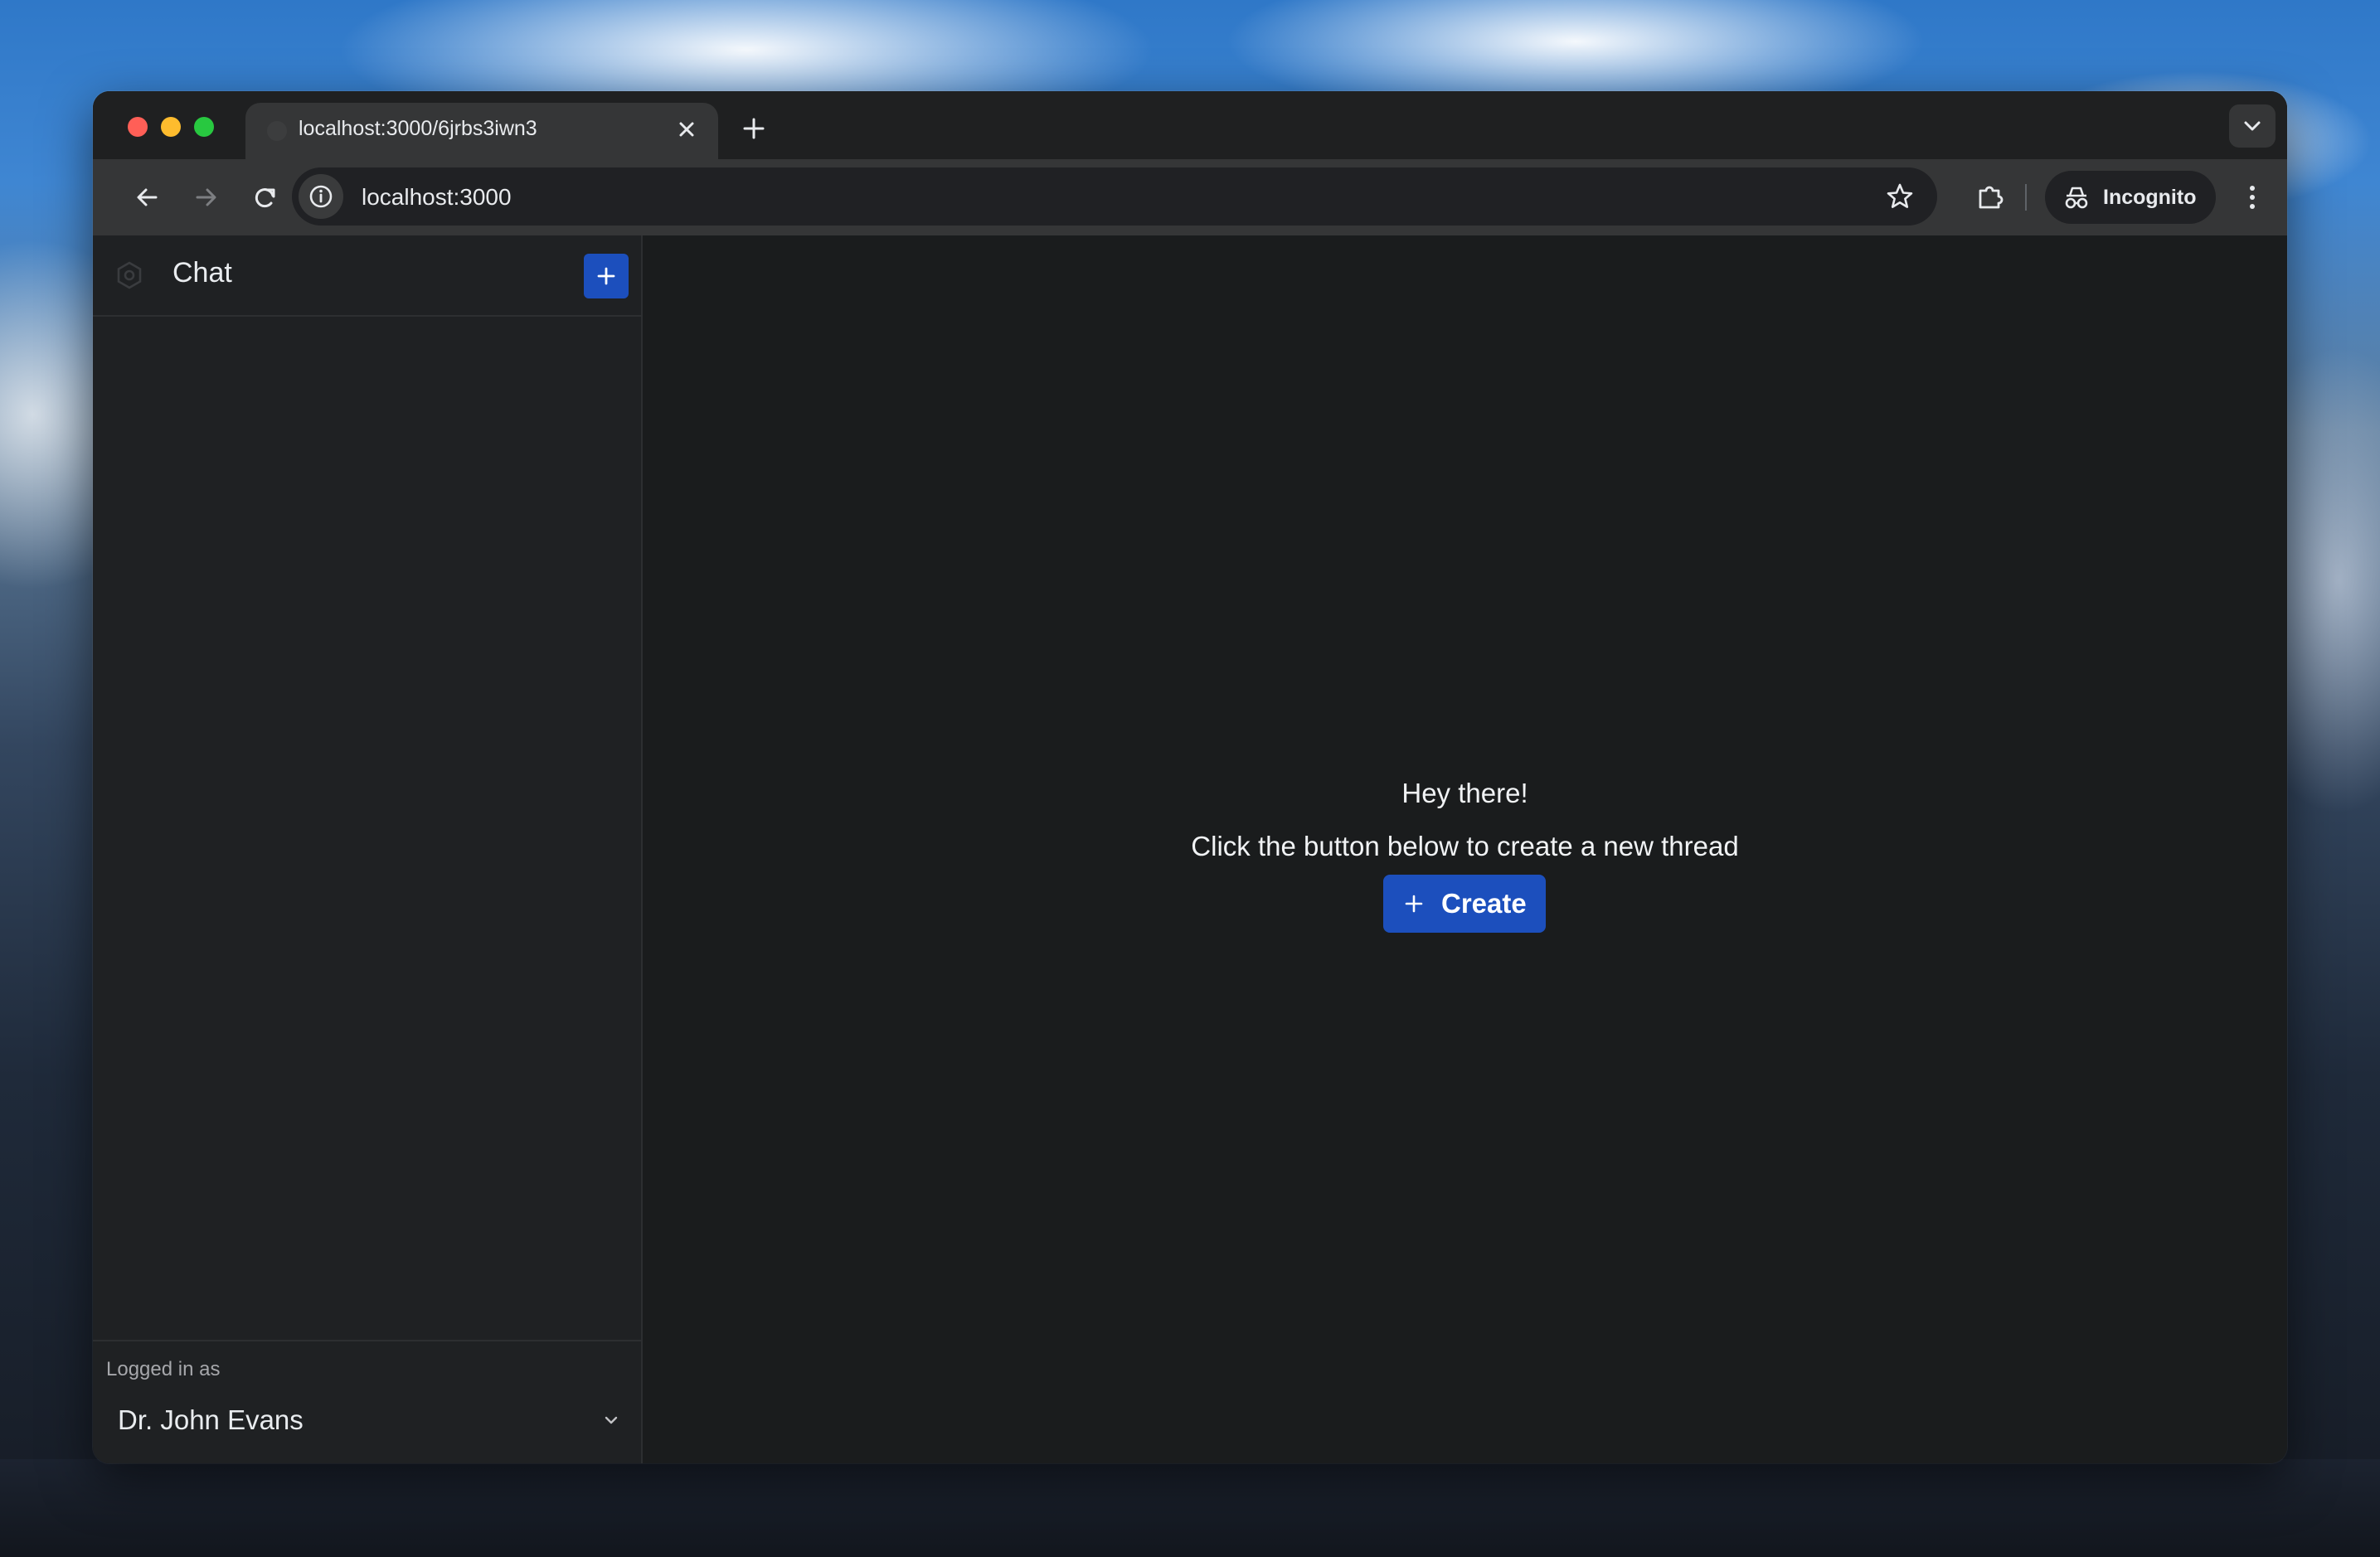  I want to click on extensions-button, so click(1990, 197).